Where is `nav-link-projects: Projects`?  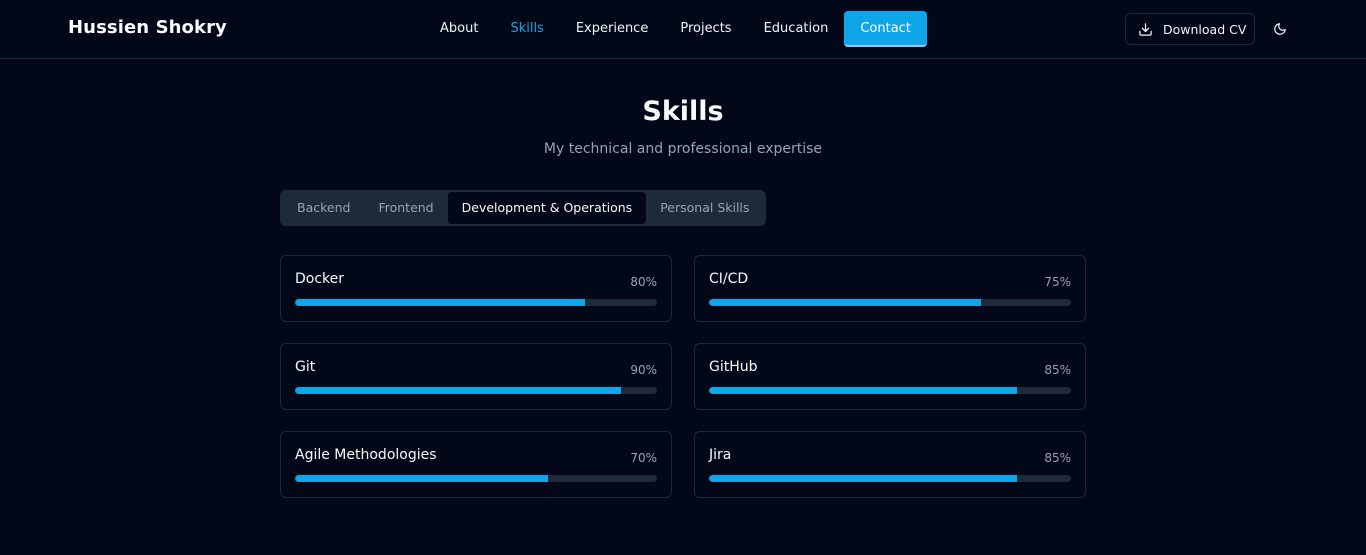
nav-link-projects: Projects is located at coordinates (705, 29).